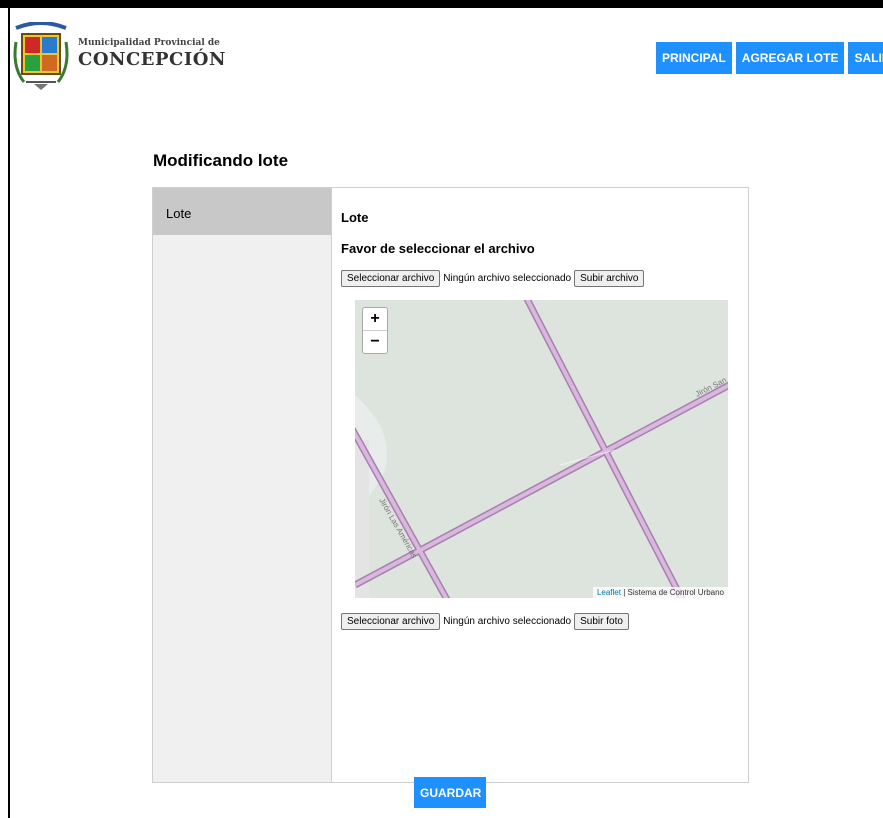 This screenshot has height=818, width=883. What do you see at coordinates (375, 319) in the screenshot?
I see `zoom-in-button: +` at bounding box center [375, 319].